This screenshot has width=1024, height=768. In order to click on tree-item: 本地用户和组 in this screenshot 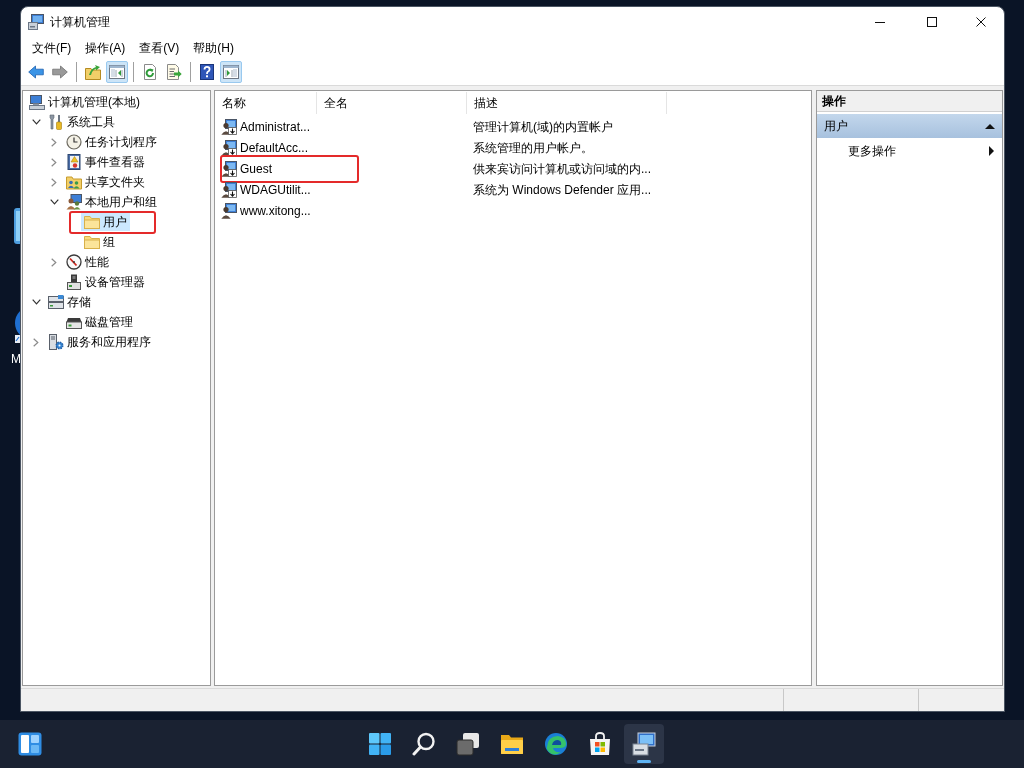, I will do `click(111, 202)`.